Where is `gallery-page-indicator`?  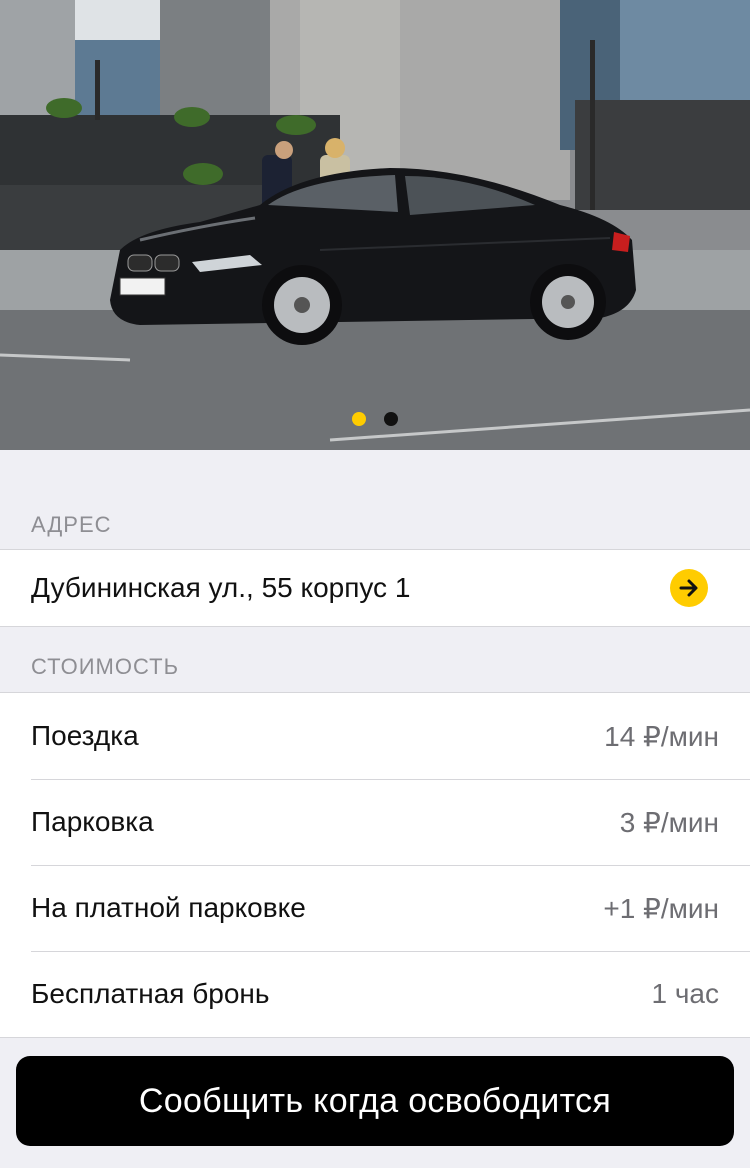
gallery-page-indicator is located at coordinates (375, 420).